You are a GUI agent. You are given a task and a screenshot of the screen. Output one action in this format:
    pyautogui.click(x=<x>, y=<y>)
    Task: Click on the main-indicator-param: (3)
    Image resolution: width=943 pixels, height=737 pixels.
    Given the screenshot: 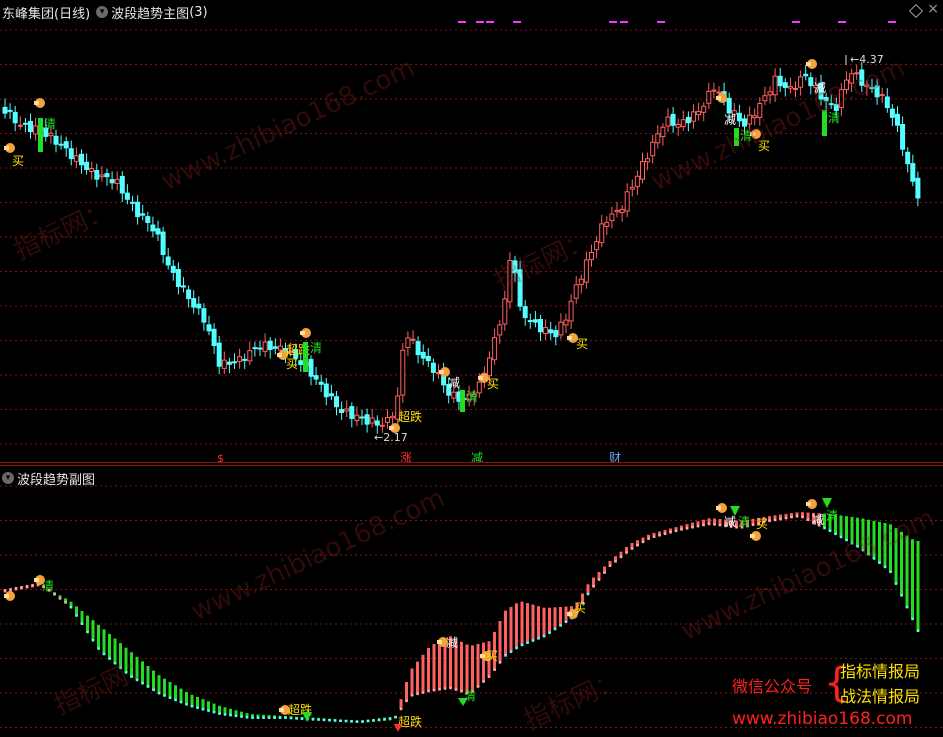 What is the action you would take?
    pyautogui.click(x=198, y=12)
    